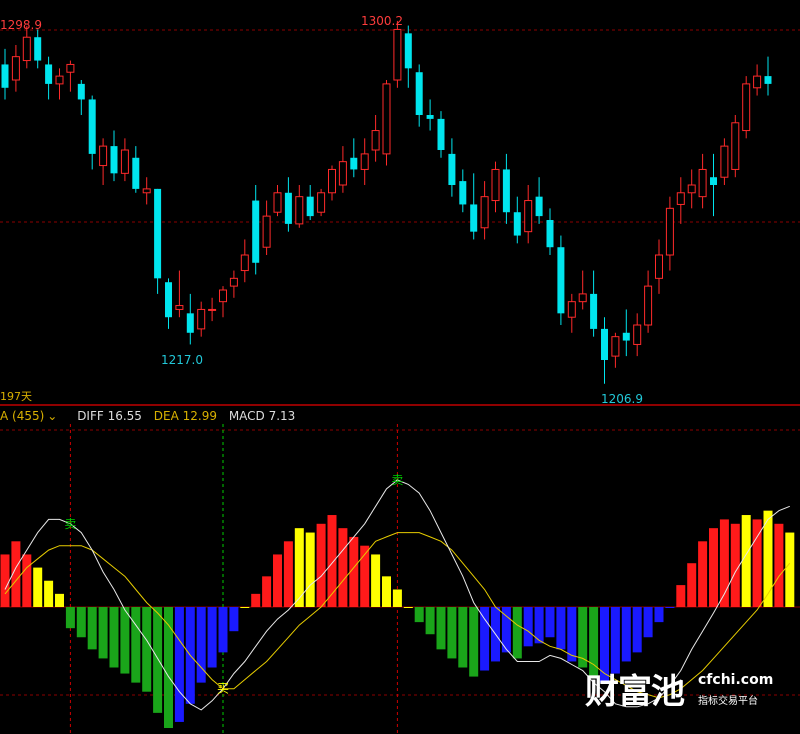  Describe the element at coordinates (185, 416) in the screenshot. I see `dea-value: DEA 12.99` at that location.